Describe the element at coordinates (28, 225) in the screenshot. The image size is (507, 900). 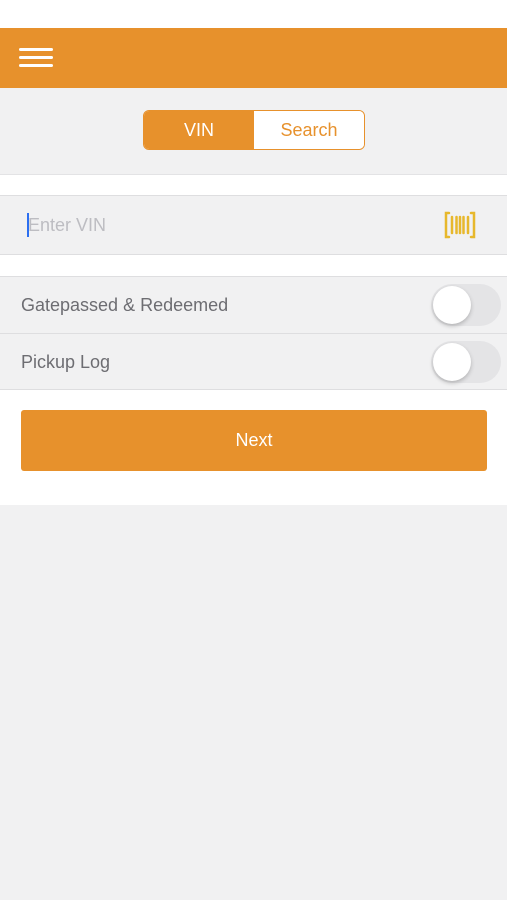
I see `text-caret` at that location.